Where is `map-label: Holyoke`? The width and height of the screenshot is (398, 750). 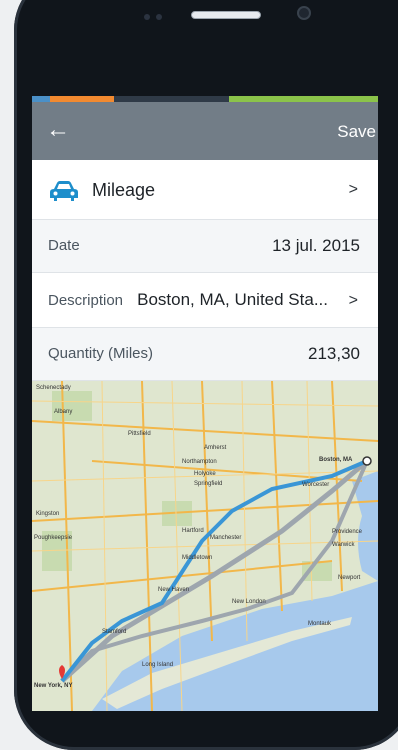
map-label: Holyoke is located at coordinates (205, 474).